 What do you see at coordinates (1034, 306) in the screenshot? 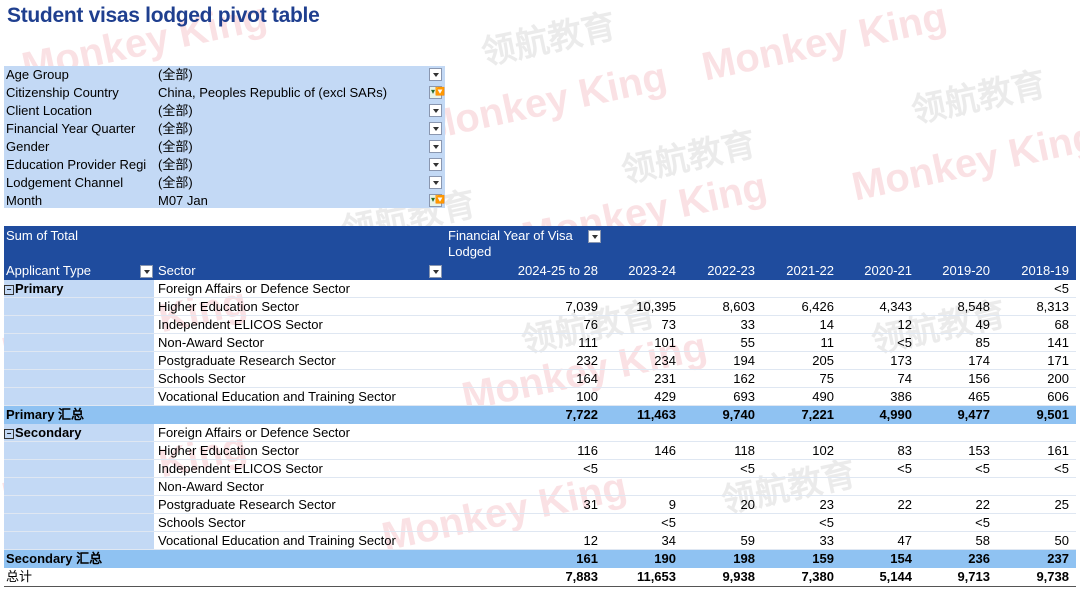
I see `value-cell: 8,313` at bounding box center [1034, 306].